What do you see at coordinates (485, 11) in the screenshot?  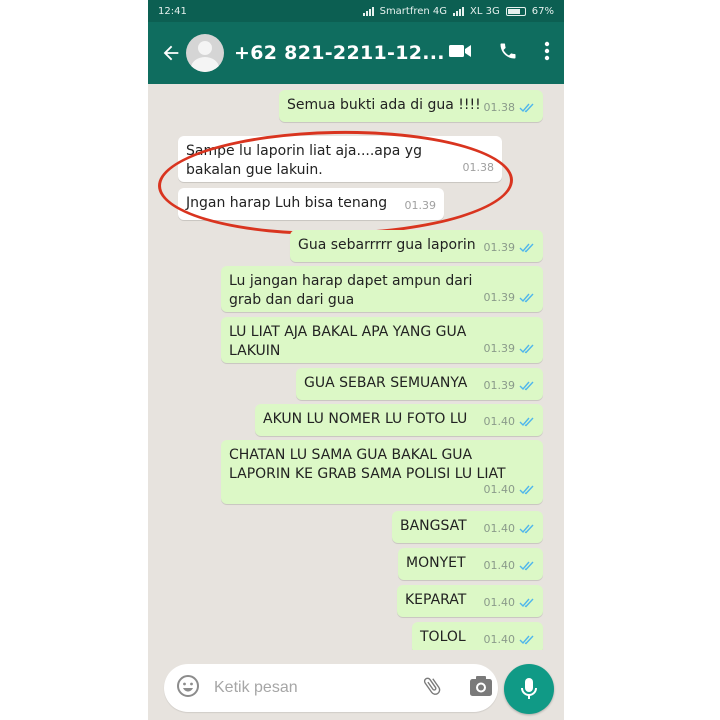 I see `carrier-2: XL 3G` at bounding box center [485, 11].